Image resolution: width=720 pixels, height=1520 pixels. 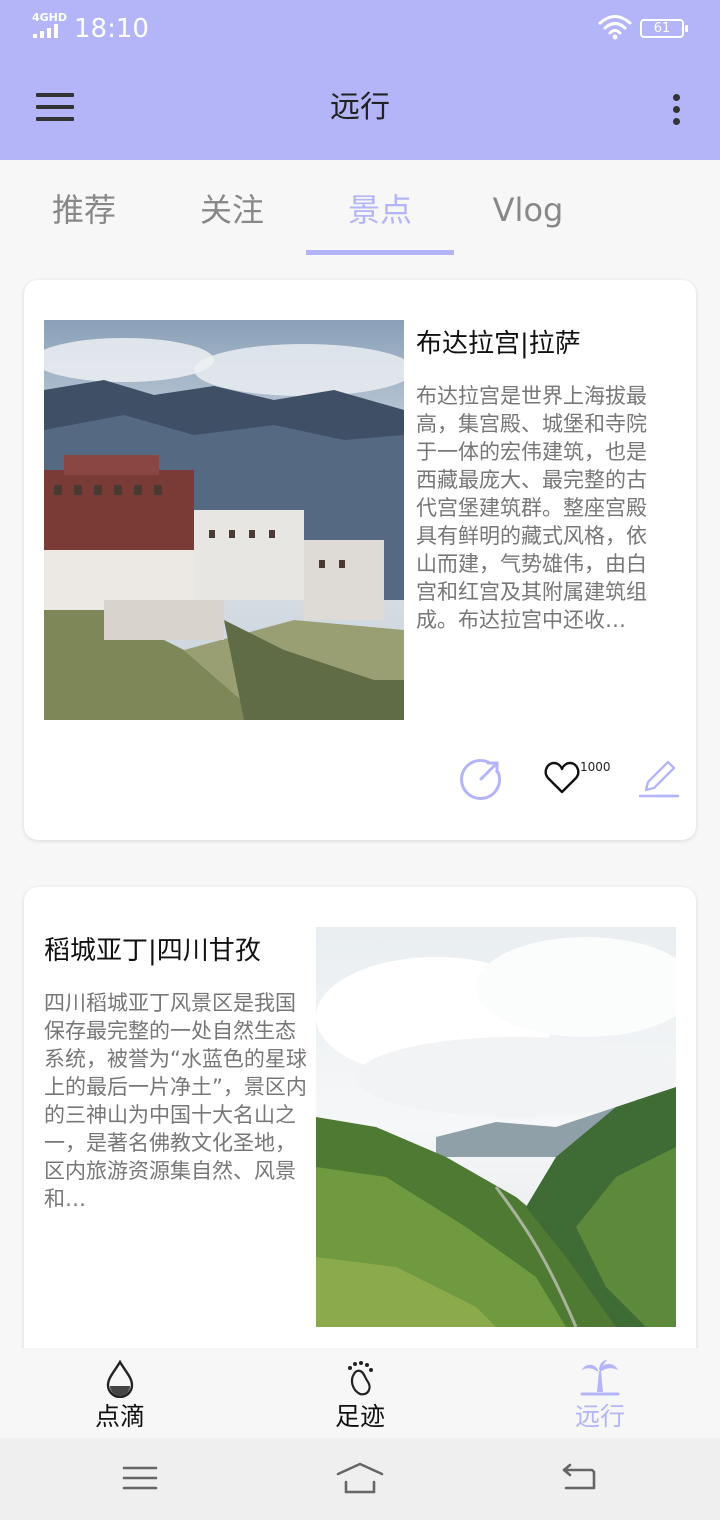 I want to click on home-icon, so click(x=360, y=1478).